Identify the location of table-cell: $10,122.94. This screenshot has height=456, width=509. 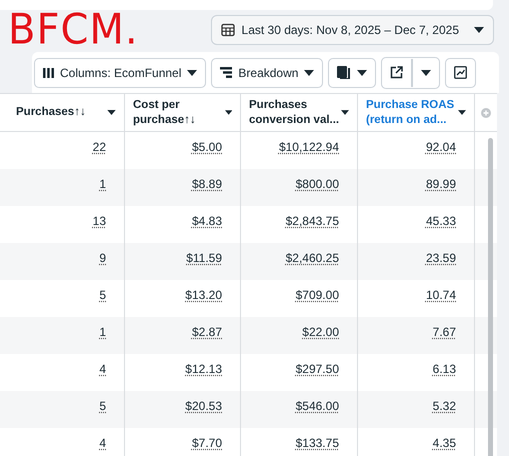
(308, 147).